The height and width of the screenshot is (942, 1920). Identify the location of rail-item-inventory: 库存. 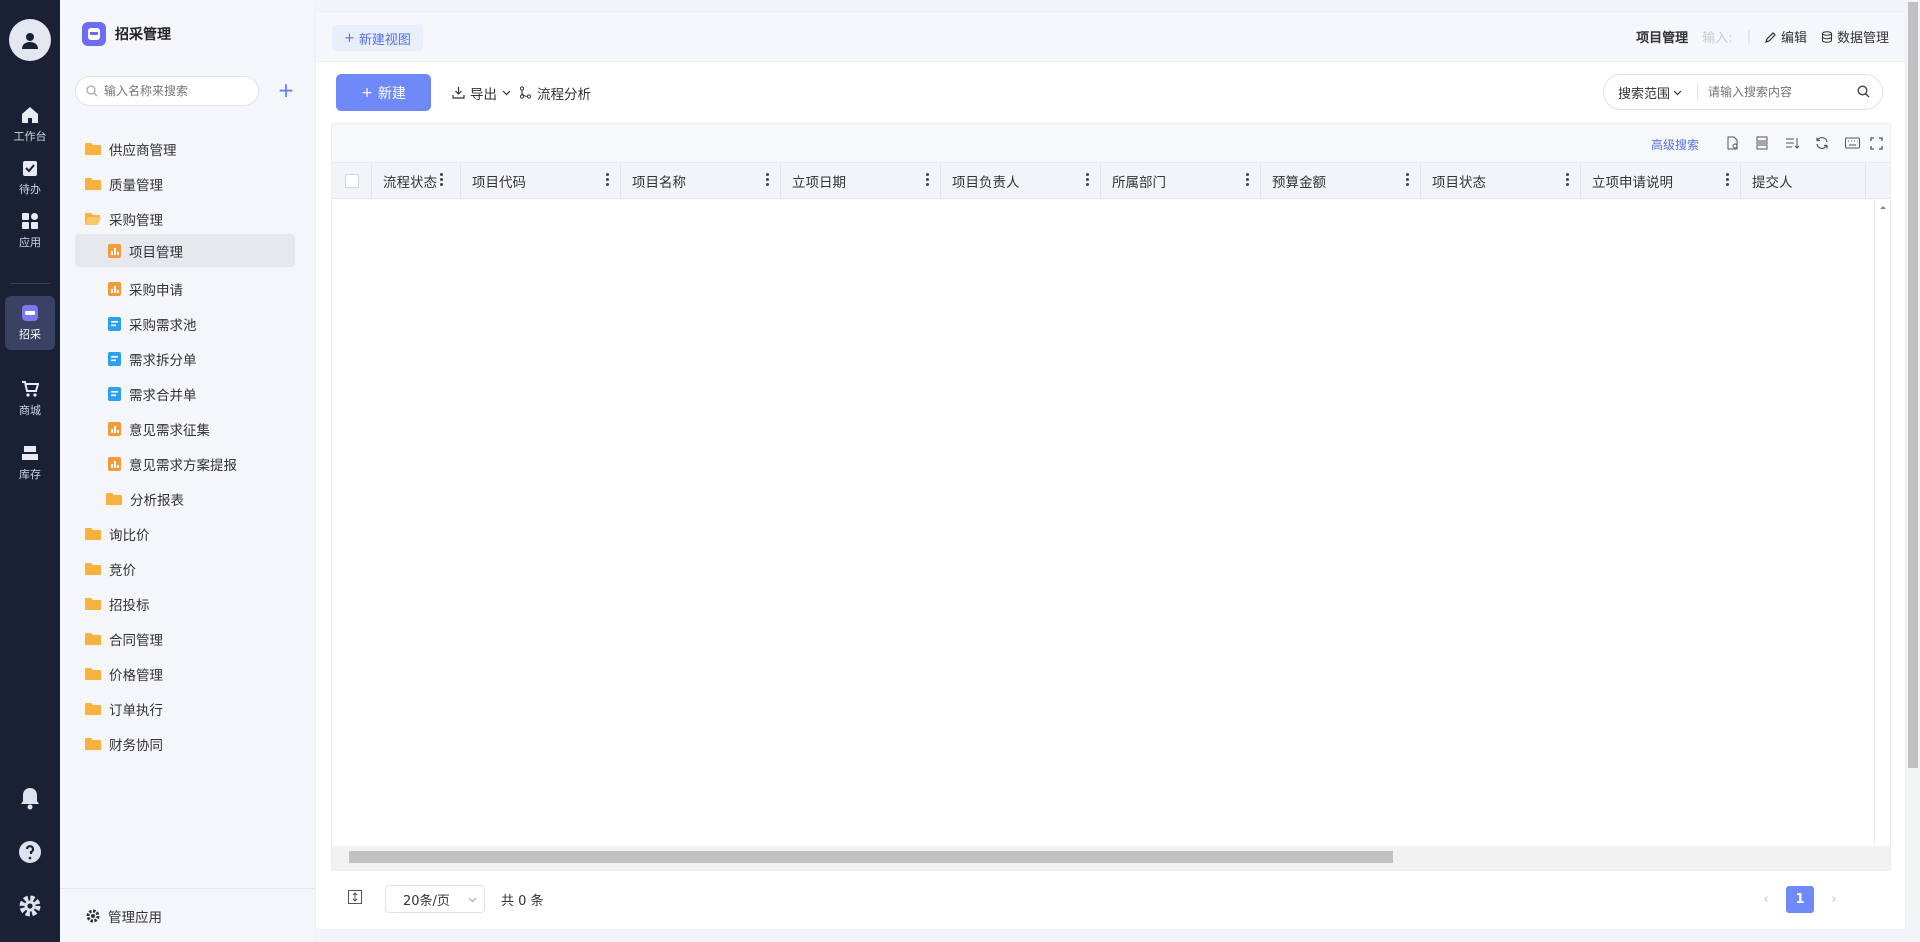
(30, 463).